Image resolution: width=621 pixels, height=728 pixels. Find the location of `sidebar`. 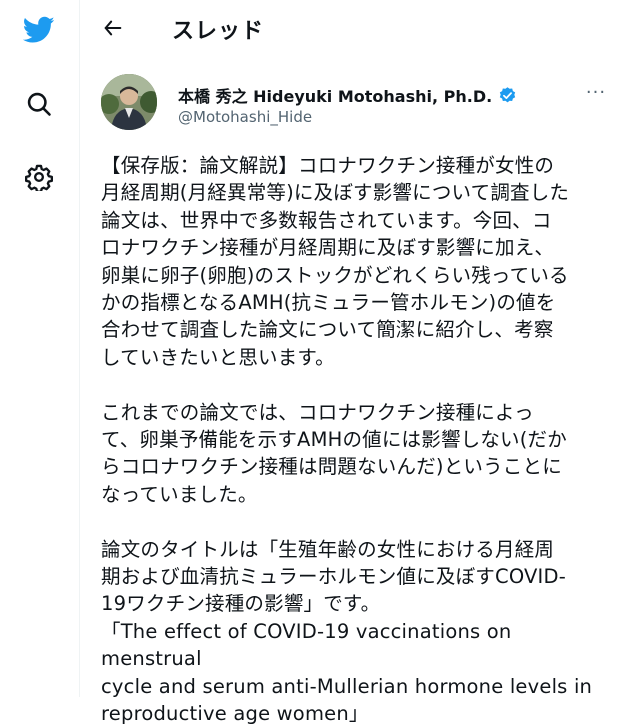

sidebar is located at coordinates (40, 348).